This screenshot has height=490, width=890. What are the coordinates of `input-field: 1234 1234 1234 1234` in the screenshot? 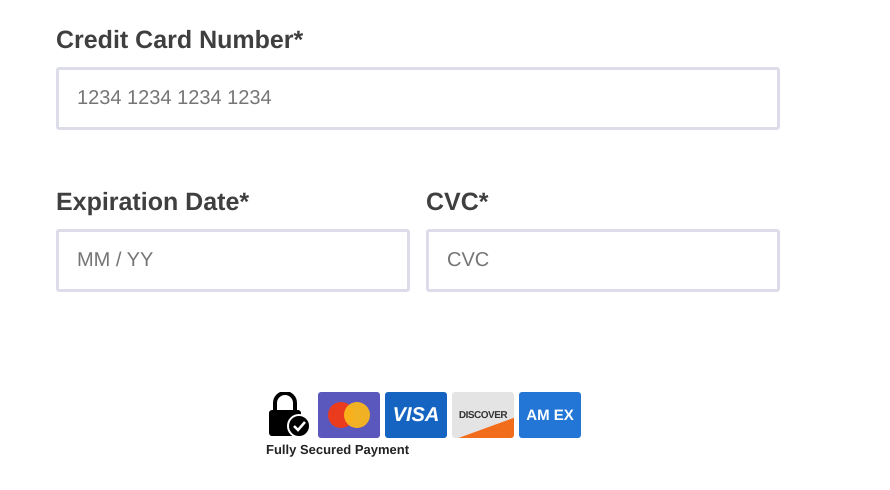 It's located at (418, 98).